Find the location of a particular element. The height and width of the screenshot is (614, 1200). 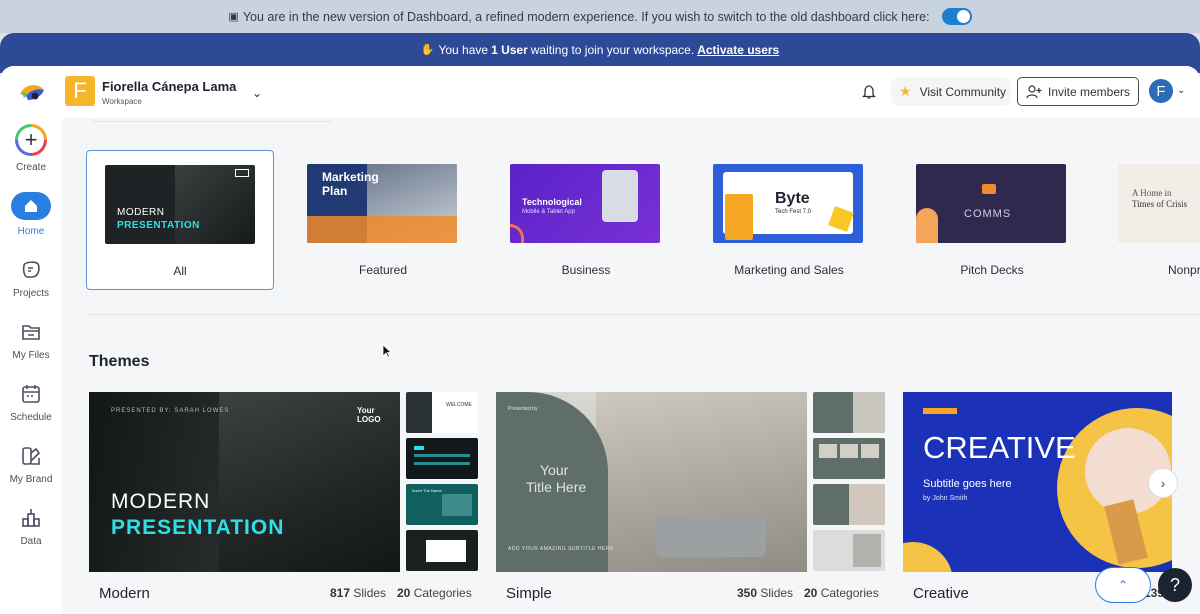

chevron-up-icon: ⌃ is located at coordinates (1123, 585).